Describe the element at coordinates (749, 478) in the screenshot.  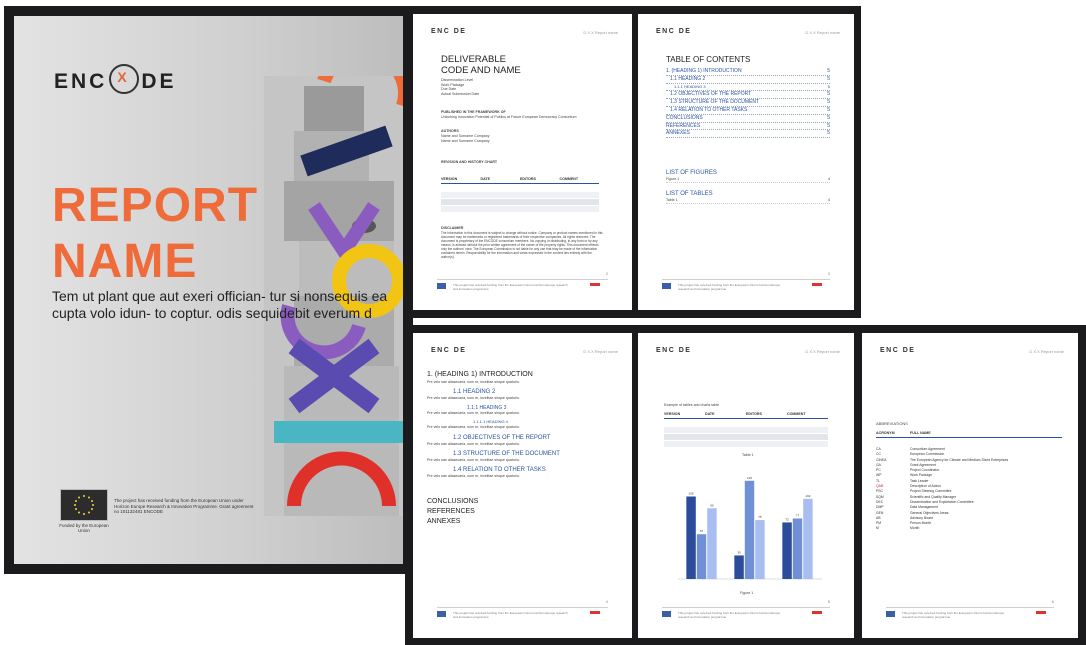
I see `data-label: 125` at that location.